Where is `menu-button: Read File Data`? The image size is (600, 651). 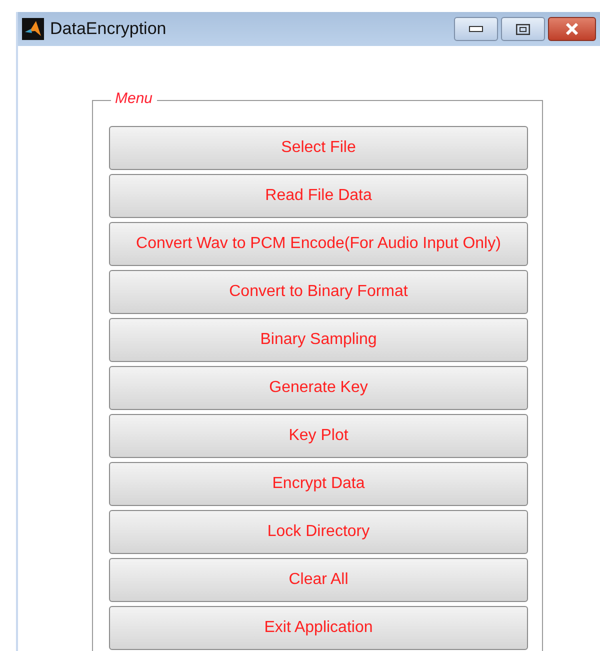 menu-button: Read File Data is located at coordinates (318, 196).